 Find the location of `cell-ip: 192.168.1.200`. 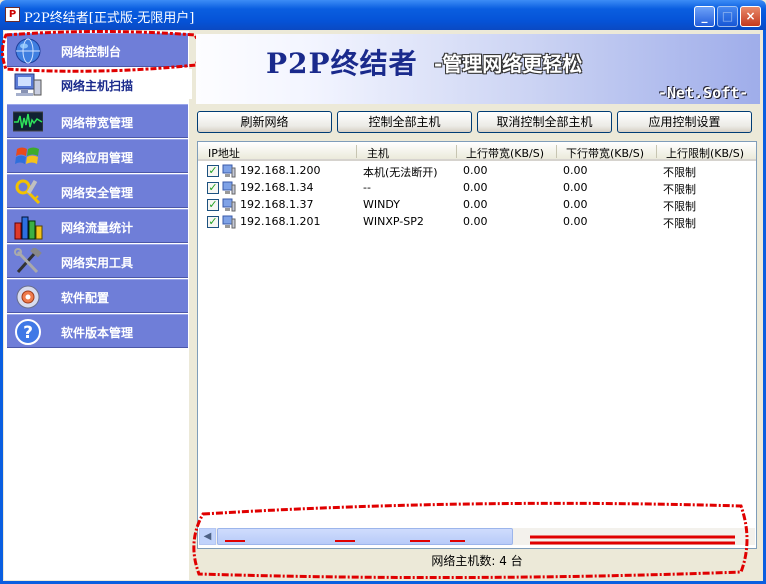

cell-ip: 192.168.1.200 is located at coordinates (280, 170).